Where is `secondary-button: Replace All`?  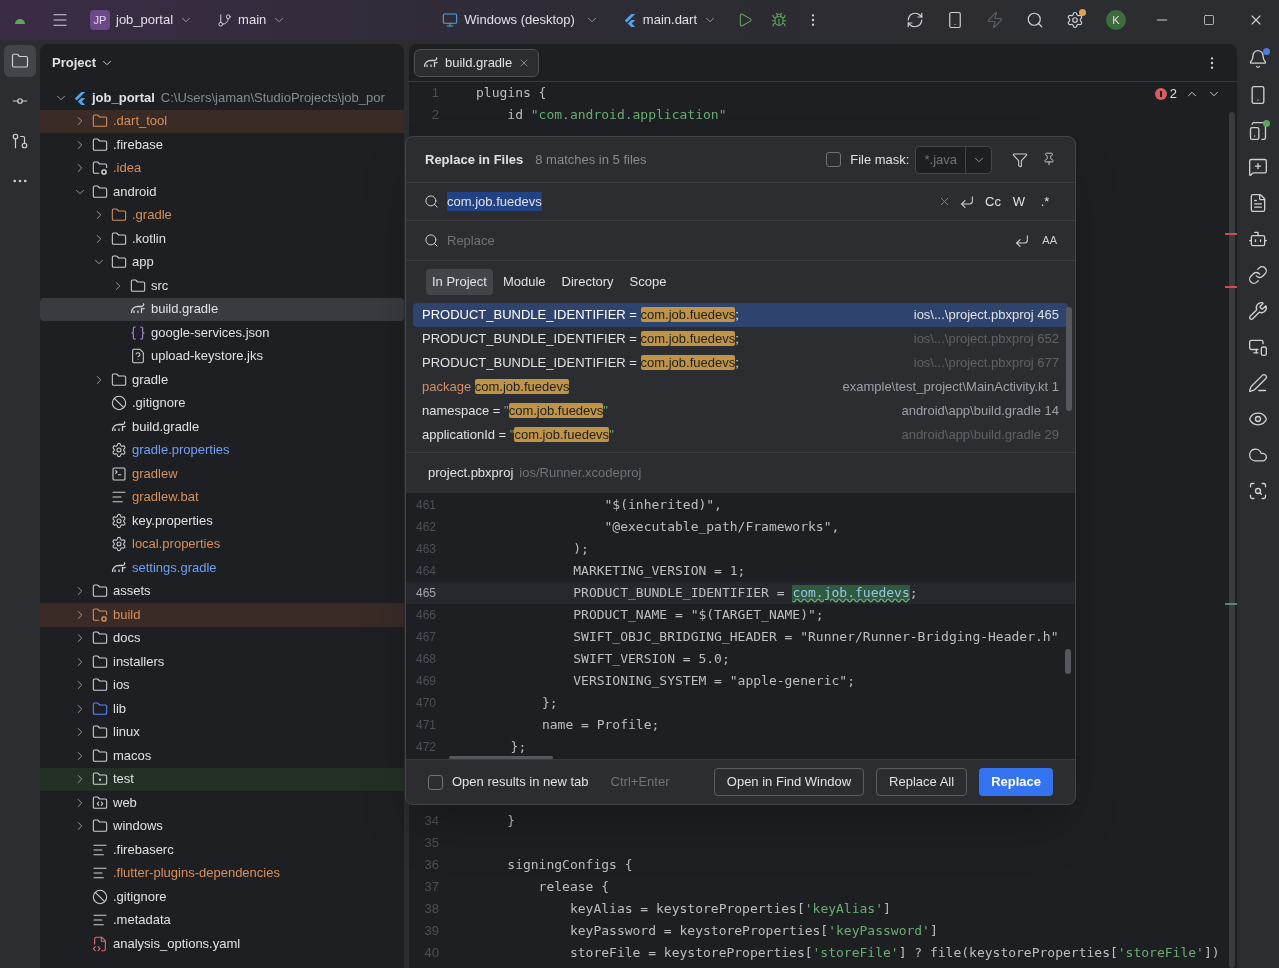
secondary-button: Replace All is located at coordinates (922, 782).